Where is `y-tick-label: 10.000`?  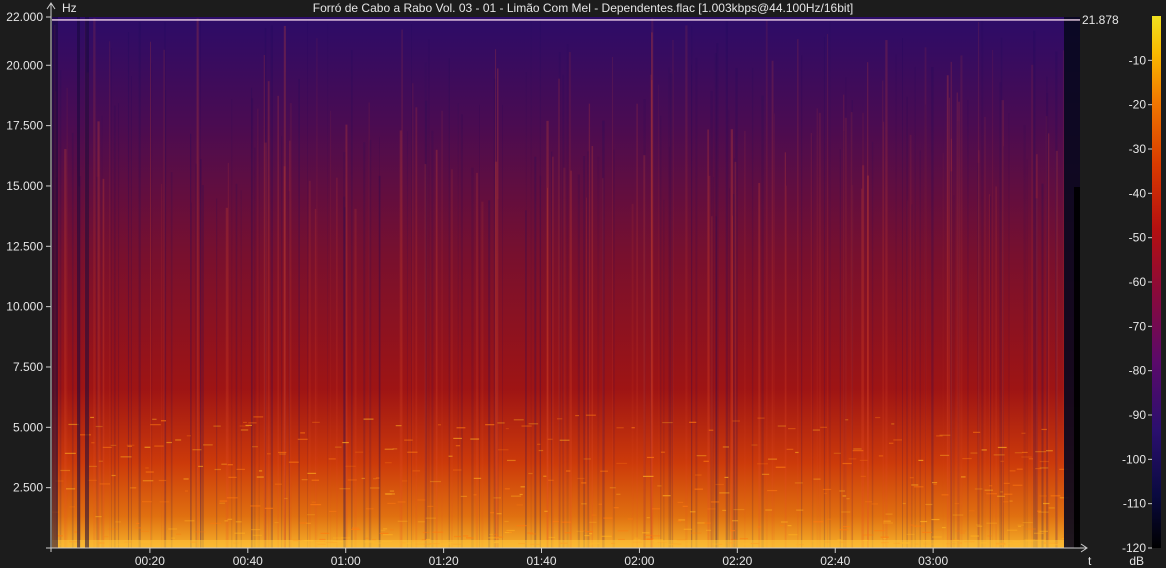 y-tick-label: 10.000 is located at coordinates (24, 307).